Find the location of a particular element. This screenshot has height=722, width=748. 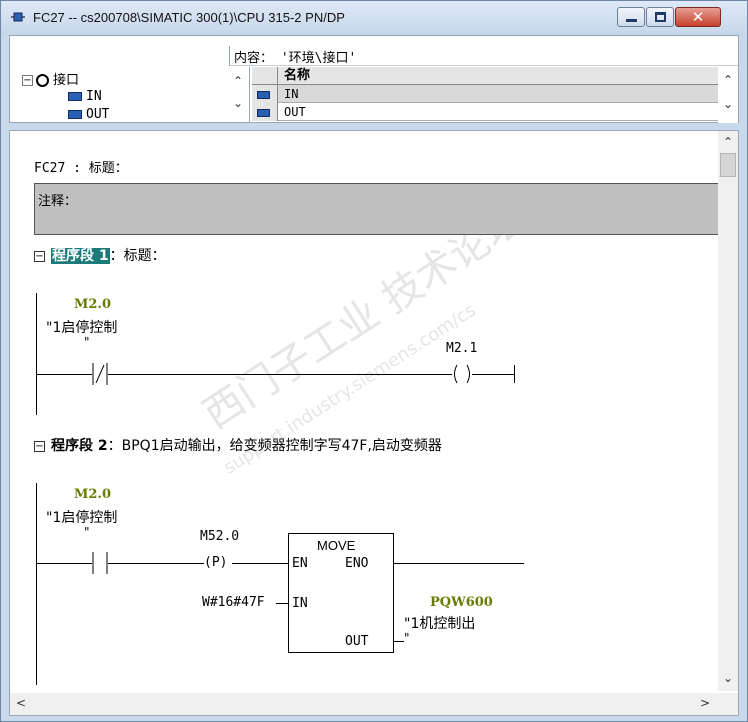

close-button: ✕ is located at coordinates (698, 17).